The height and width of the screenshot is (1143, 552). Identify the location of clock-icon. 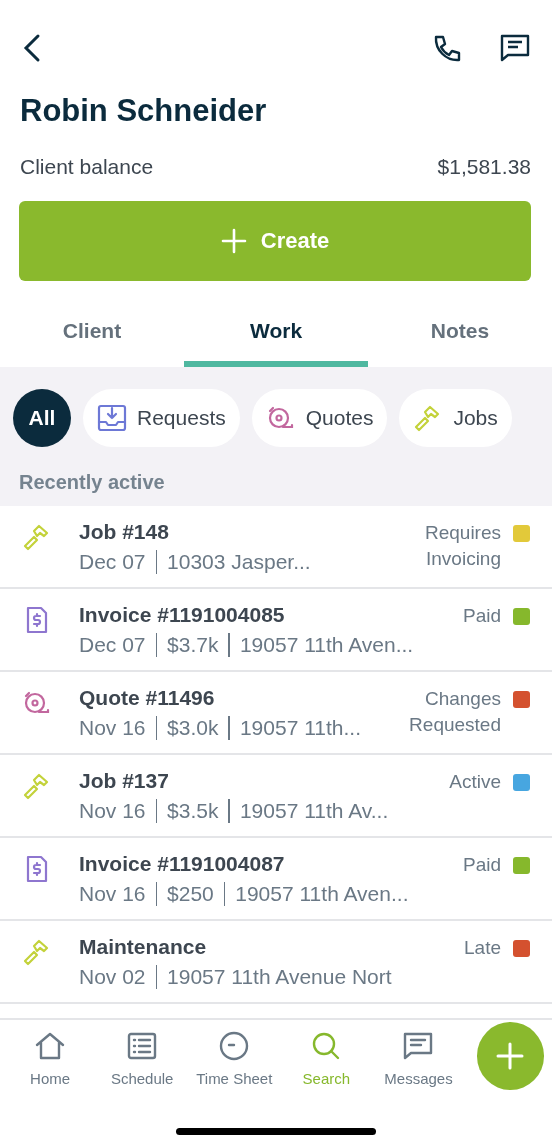
(234, 1046).